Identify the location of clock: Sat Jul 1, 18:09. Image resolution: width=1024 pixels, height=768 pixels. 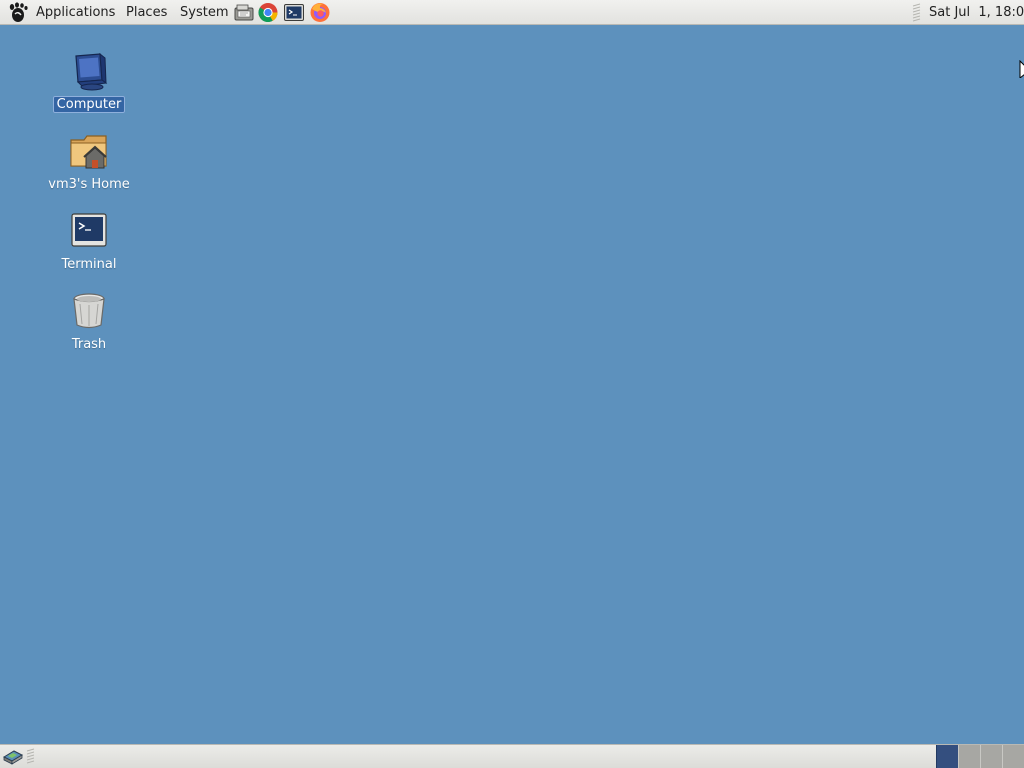
(976, 13).